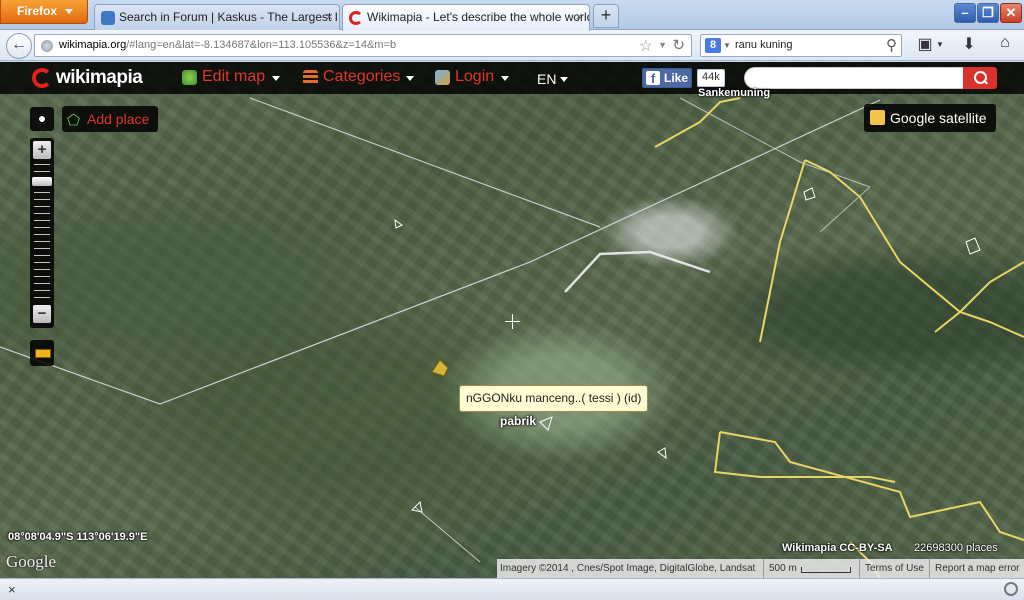 The height and width of the screenshot is (600, 1024). I want to click on search-icon: ⚲, so click(891, 45).